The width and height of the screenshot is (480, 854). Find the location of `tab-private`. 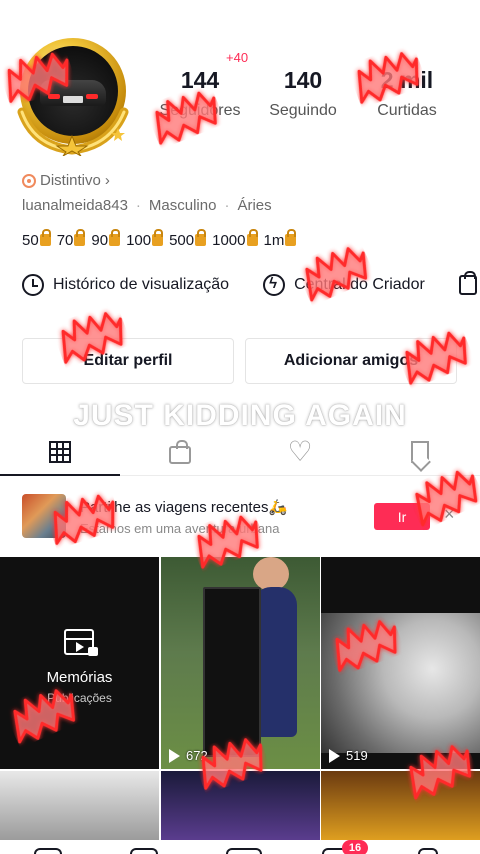

tab-private is located at coordinates (180, 451).